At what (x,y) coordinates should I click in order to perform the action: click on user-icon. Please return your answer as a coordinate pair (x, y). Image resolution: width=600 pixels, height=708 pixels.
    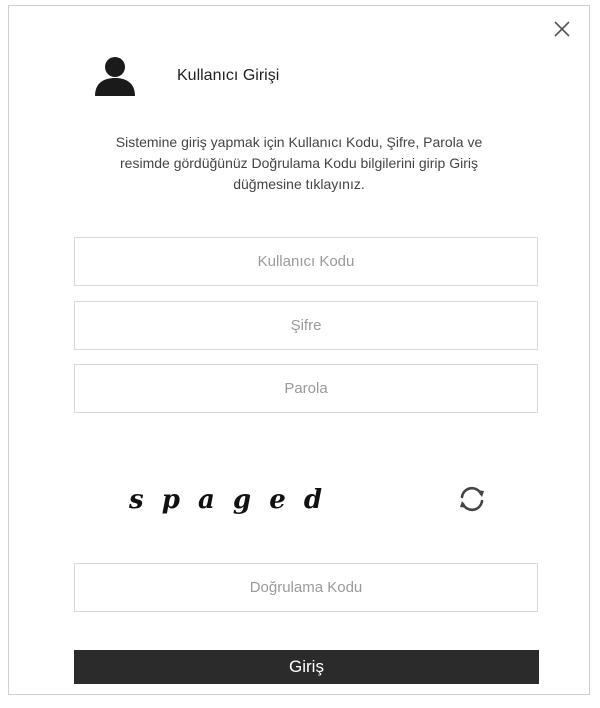
    Looking at the image, I should click on (115, 76).